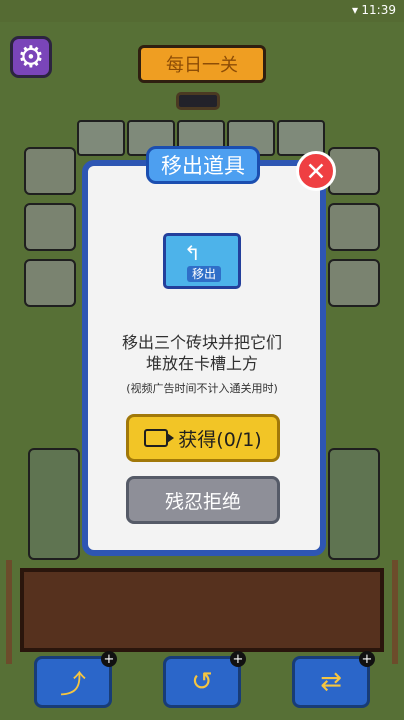 The width and height of the screenshot is (404, 720). I want to click on card-label: 移出, so click(204, 274).